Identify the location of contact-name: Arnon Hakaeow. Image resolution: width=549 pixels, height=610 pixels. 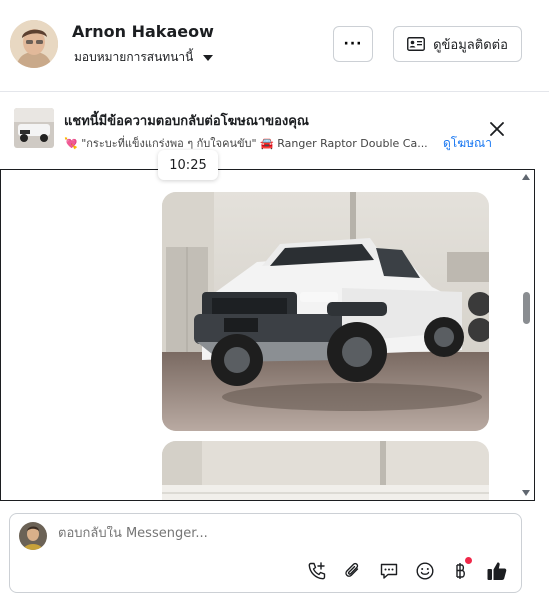
(143, 31).